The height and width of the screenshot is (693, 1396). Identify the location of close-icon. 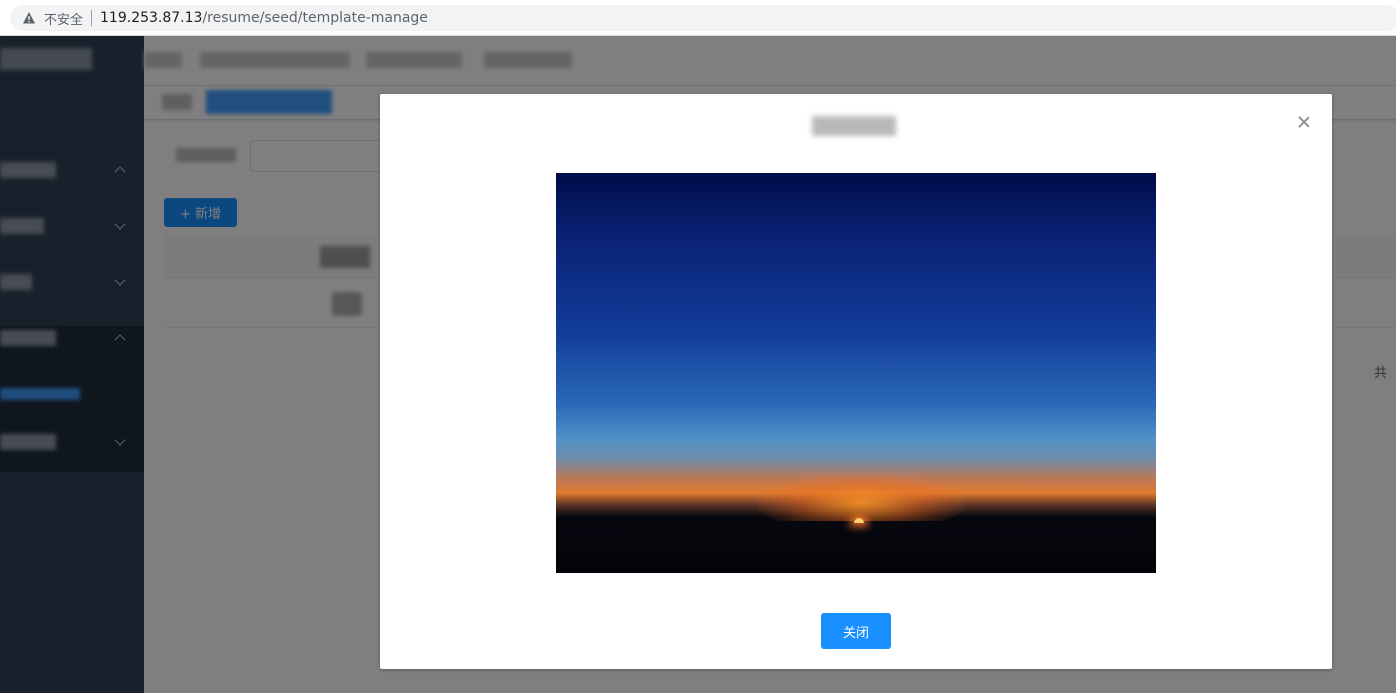
(1304, 122).